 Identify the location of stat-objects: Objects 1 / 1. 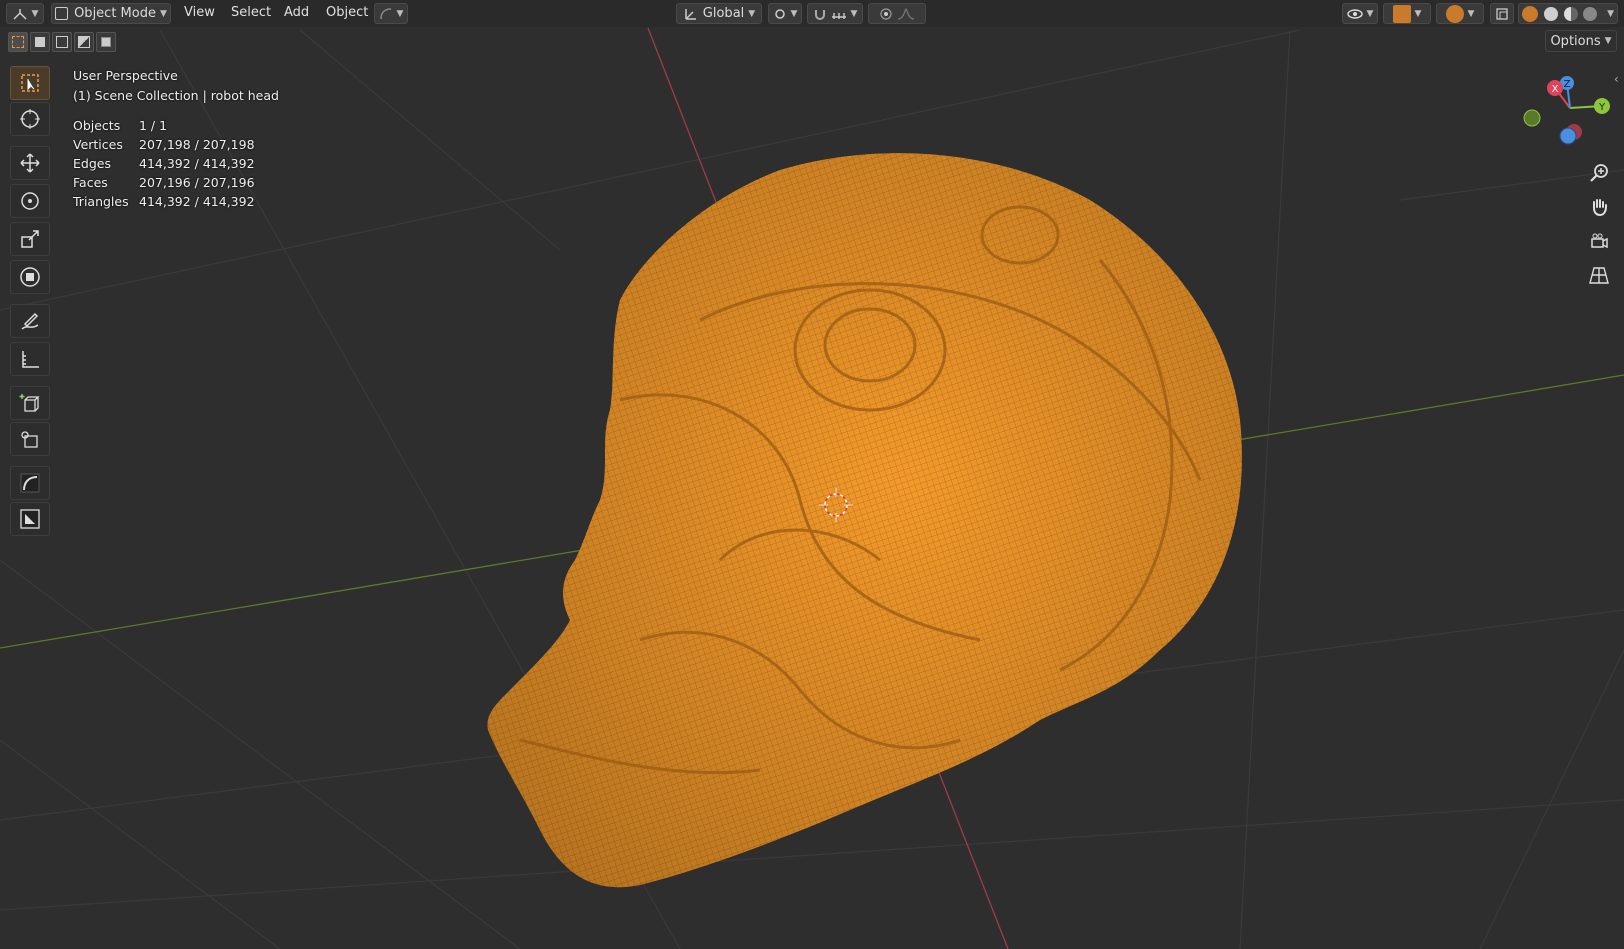
(164, 125).